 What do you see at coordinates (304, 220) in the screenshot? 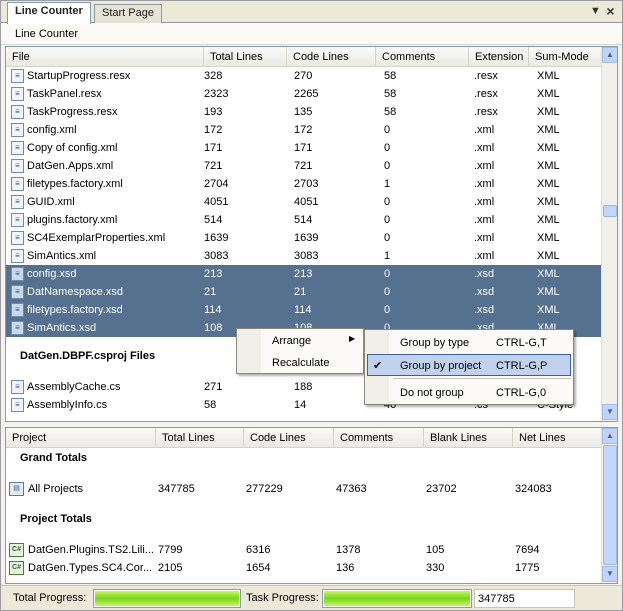
I see `table-row: ≡ plugins.factory.xml 514 514 0 .xml XML` at bounding box center [304, 220].